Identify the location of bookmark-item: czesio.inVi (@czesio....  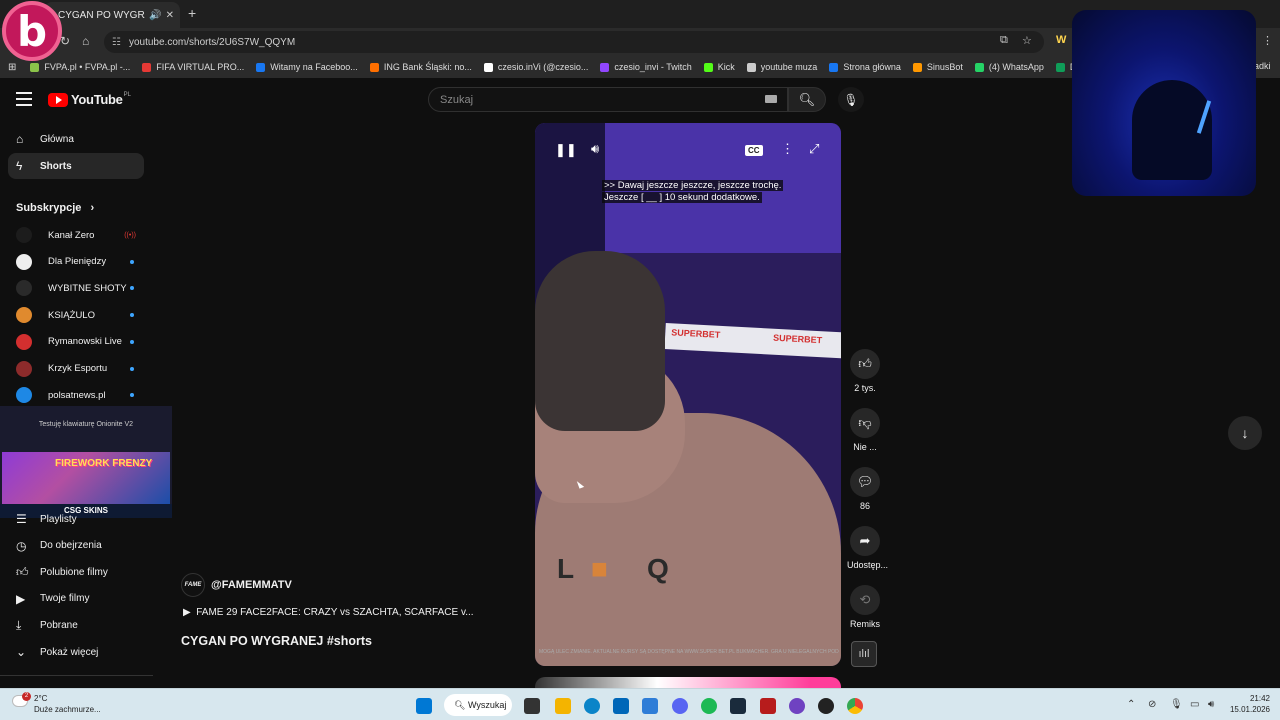
(535, 67).